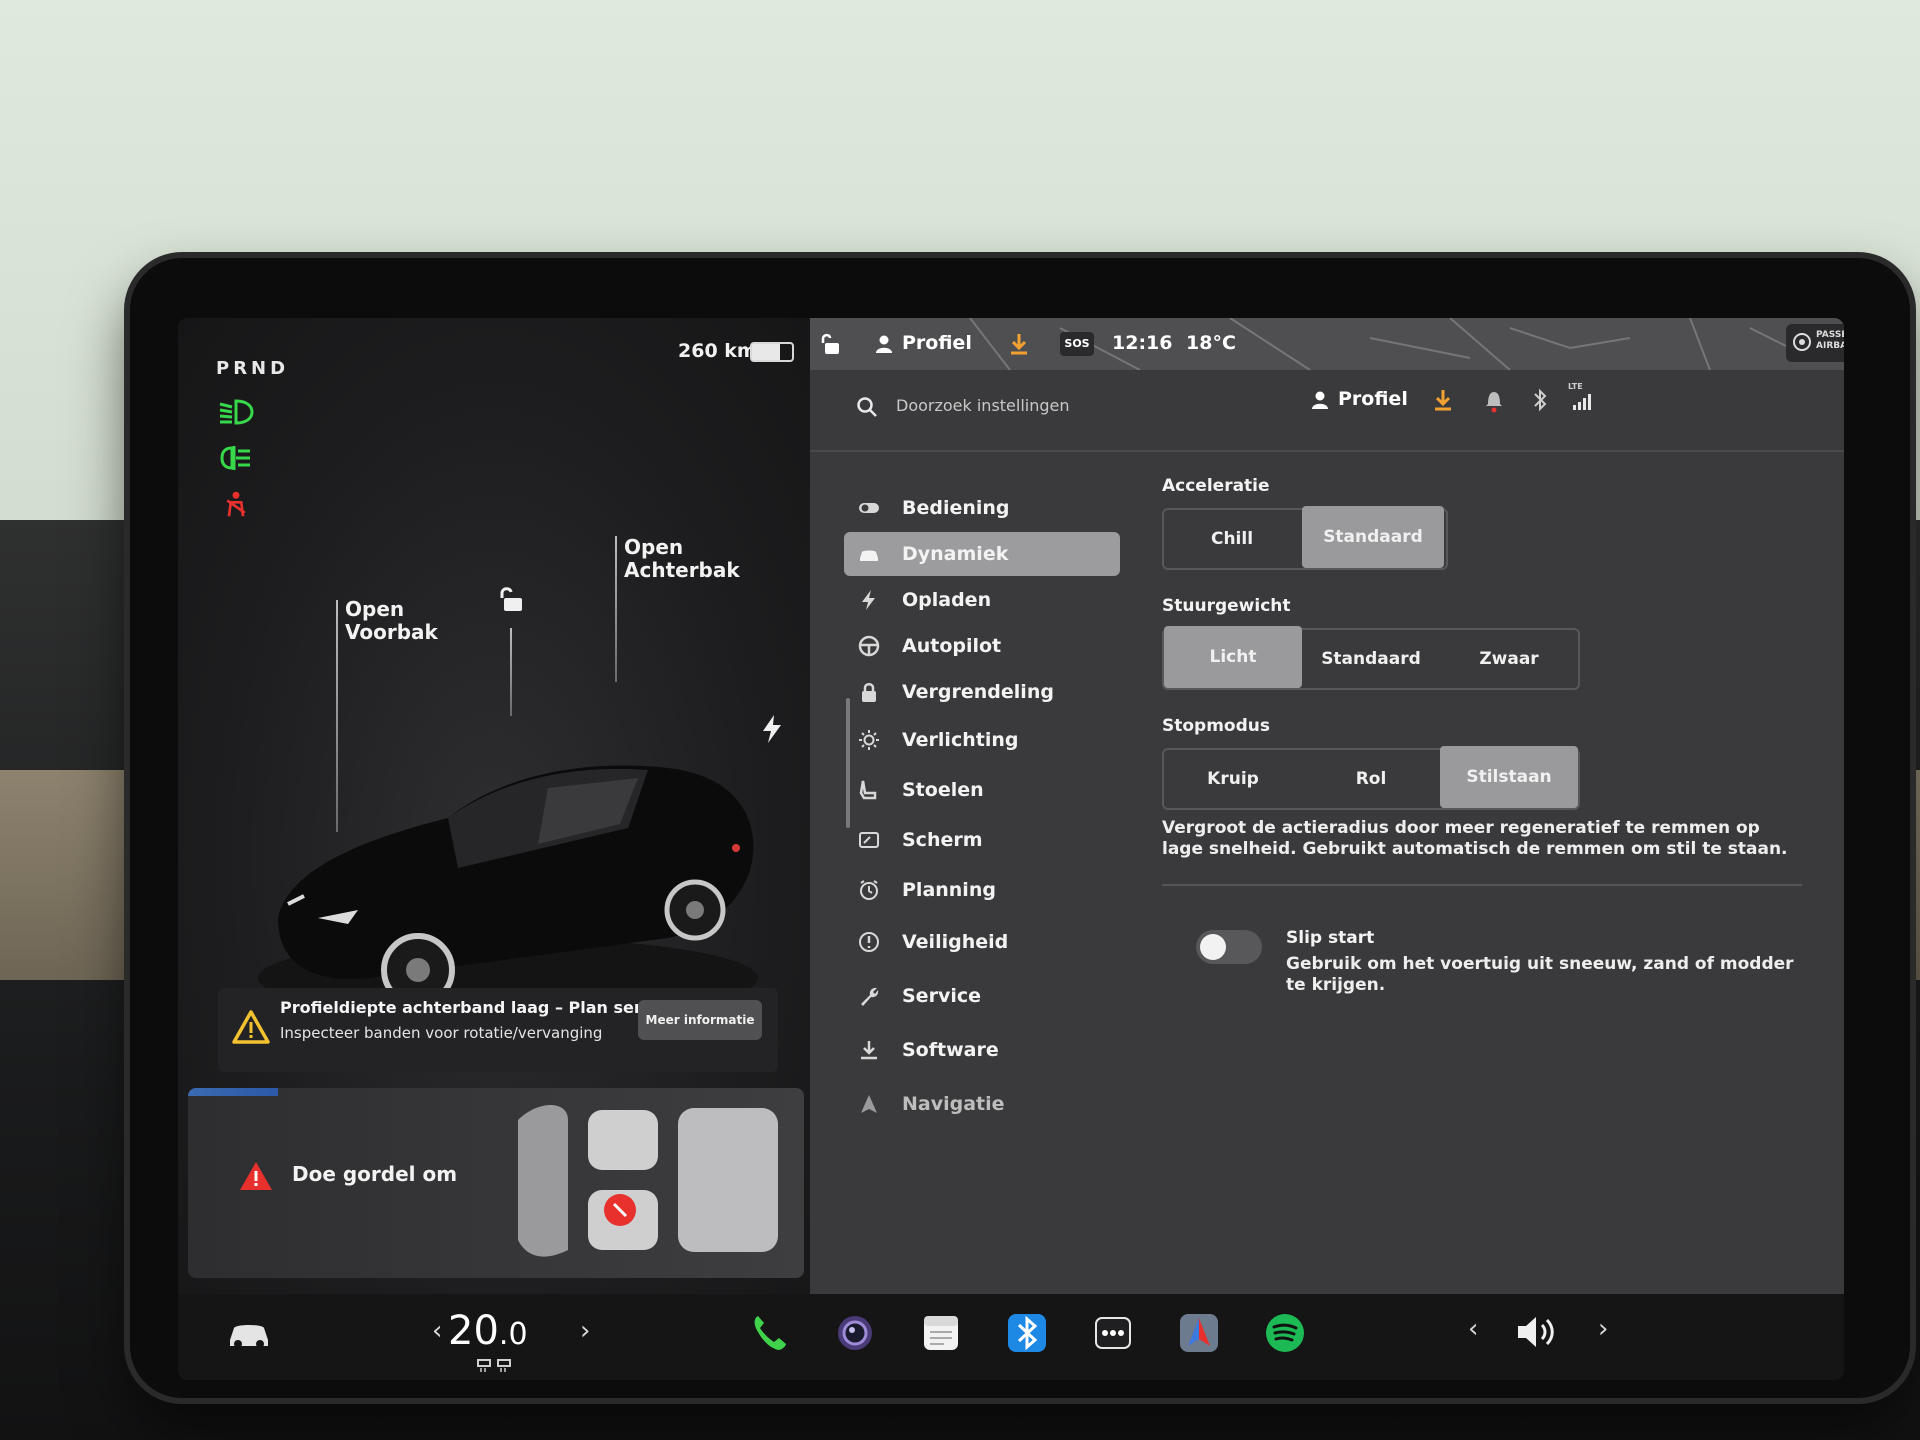  What do you see at coordinates (831, 344) in the screenshot?
I see `unlock-status-icon` at bounding box center [831, 344].